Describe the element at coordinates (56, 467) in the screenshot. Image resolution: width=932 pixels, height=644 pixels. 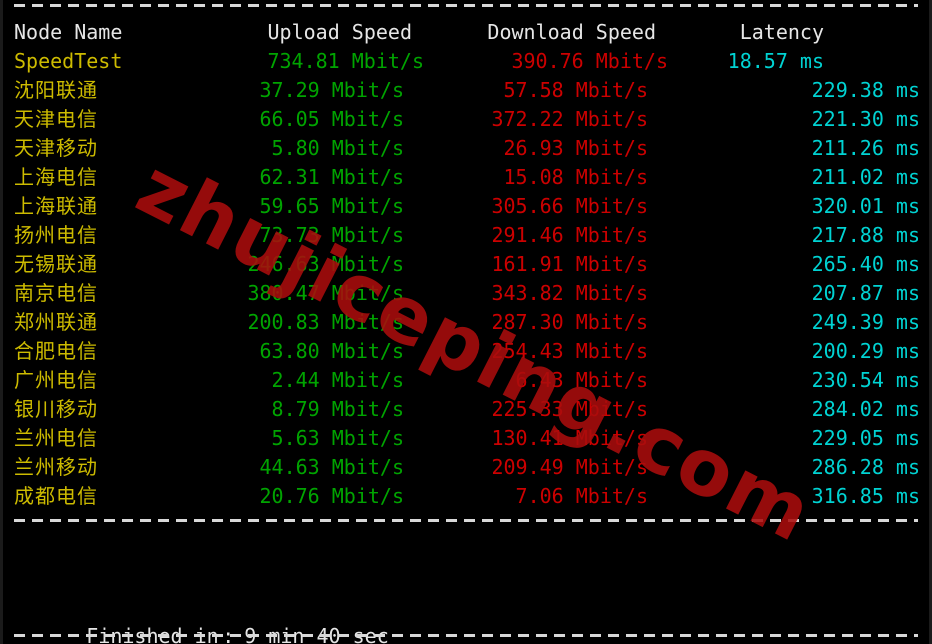
I see `node-name: 兰州移动` at that location.